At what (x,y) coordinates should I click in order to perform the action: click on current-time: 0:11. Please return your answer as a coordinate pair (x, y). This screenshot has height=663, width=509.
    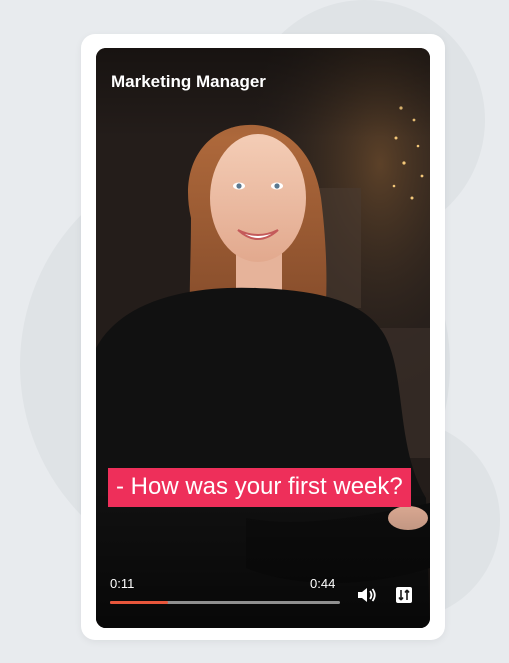
    Looking at the image, I should click on (122, 583).